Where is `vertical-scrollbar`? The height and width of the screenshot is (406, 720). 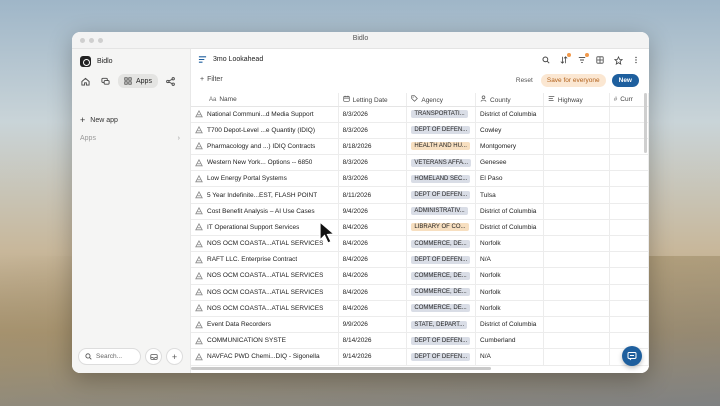 vertical-scrollbar is located at coordinates (645, 123).